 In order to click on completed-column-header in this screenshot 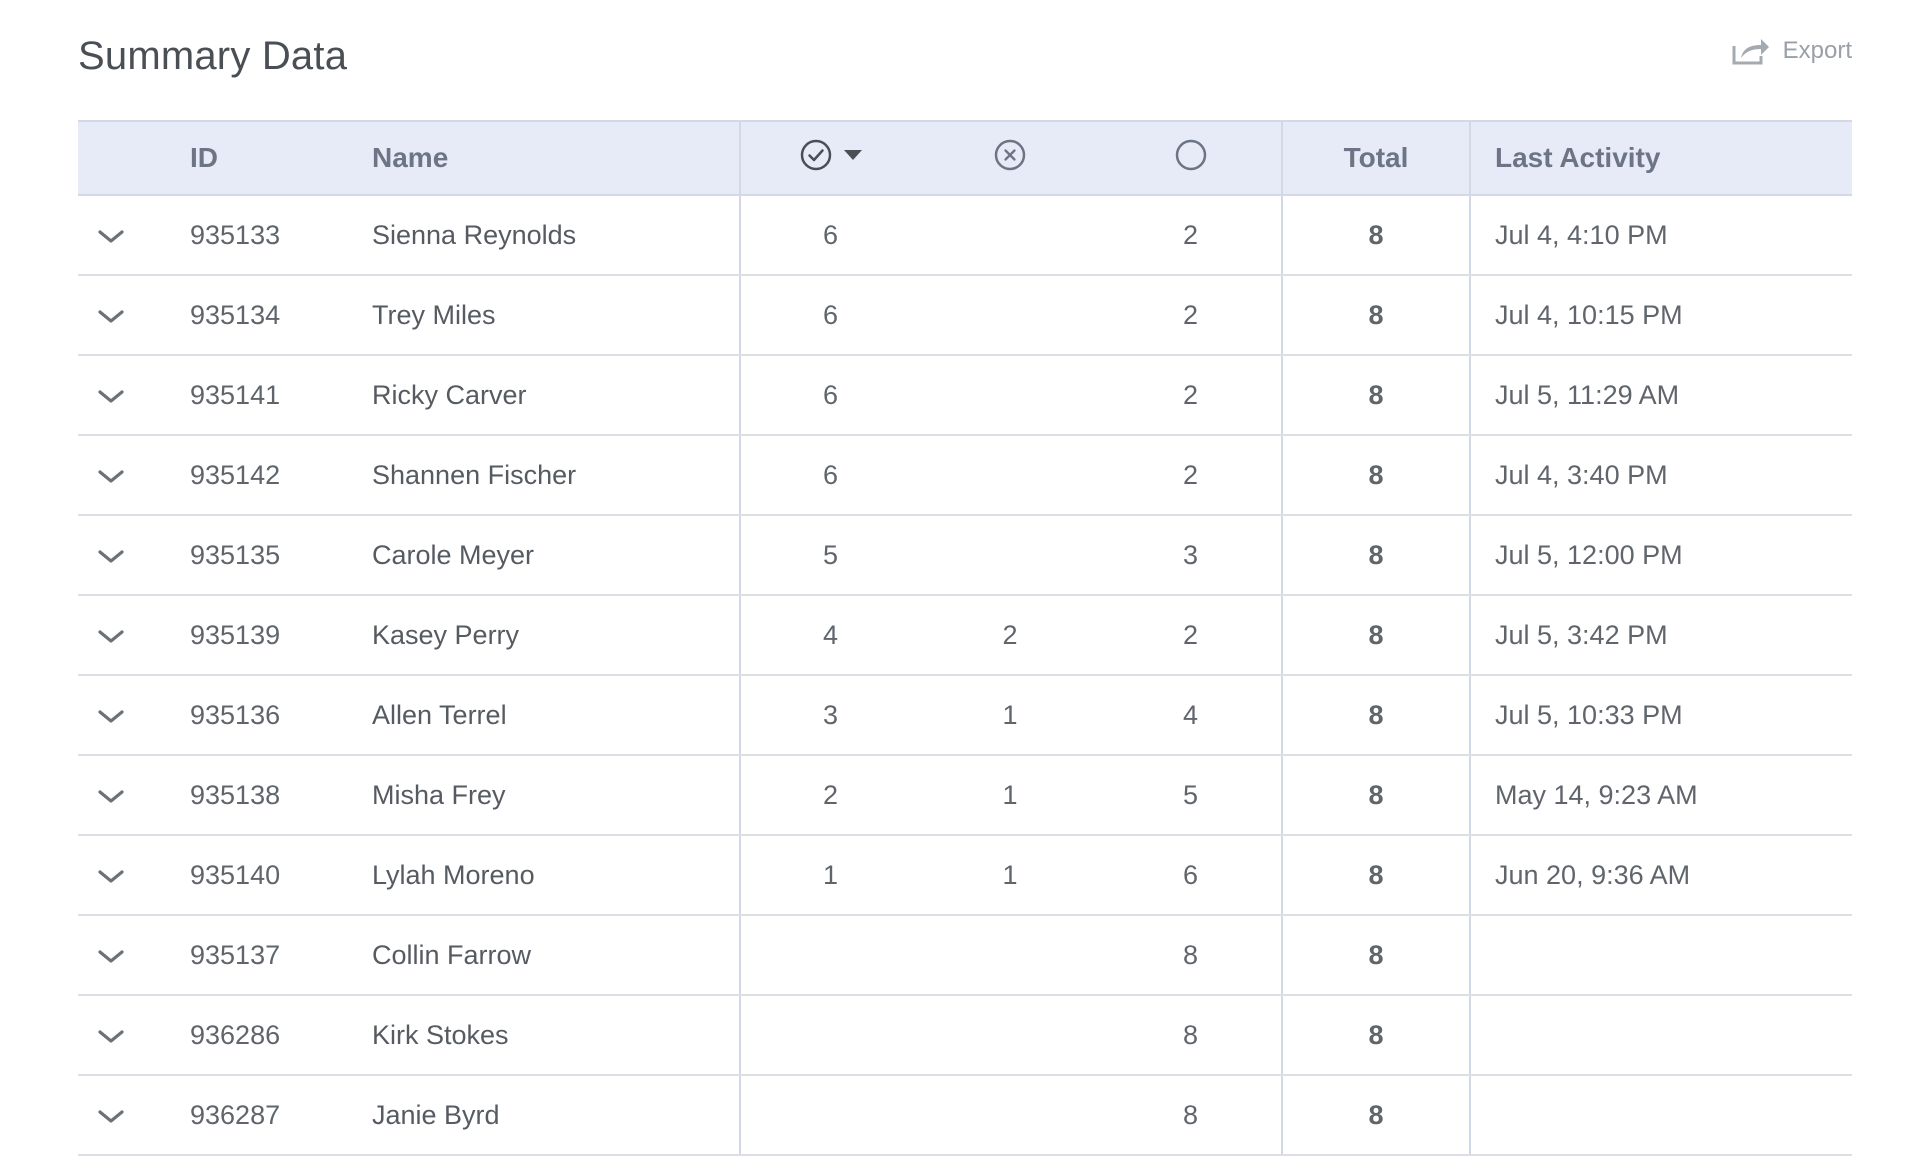, I will do `click(829, 158)`.